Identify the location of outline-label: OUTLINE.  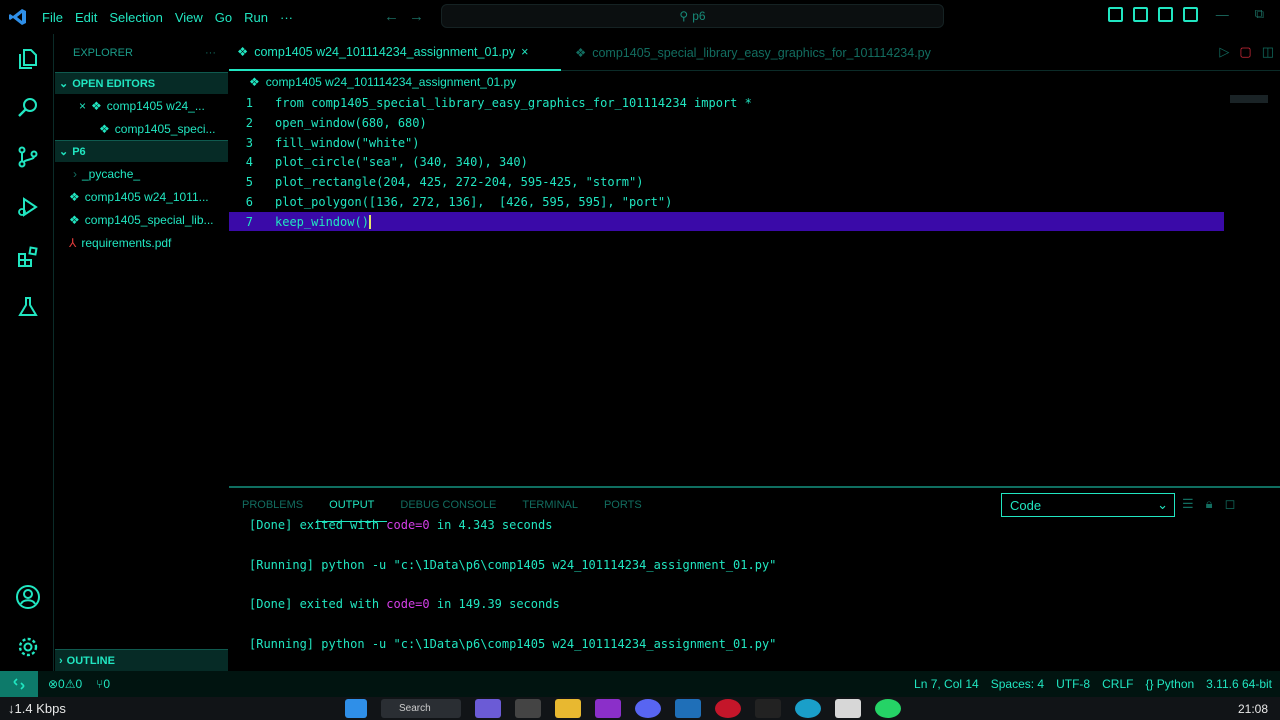
(90, 660).